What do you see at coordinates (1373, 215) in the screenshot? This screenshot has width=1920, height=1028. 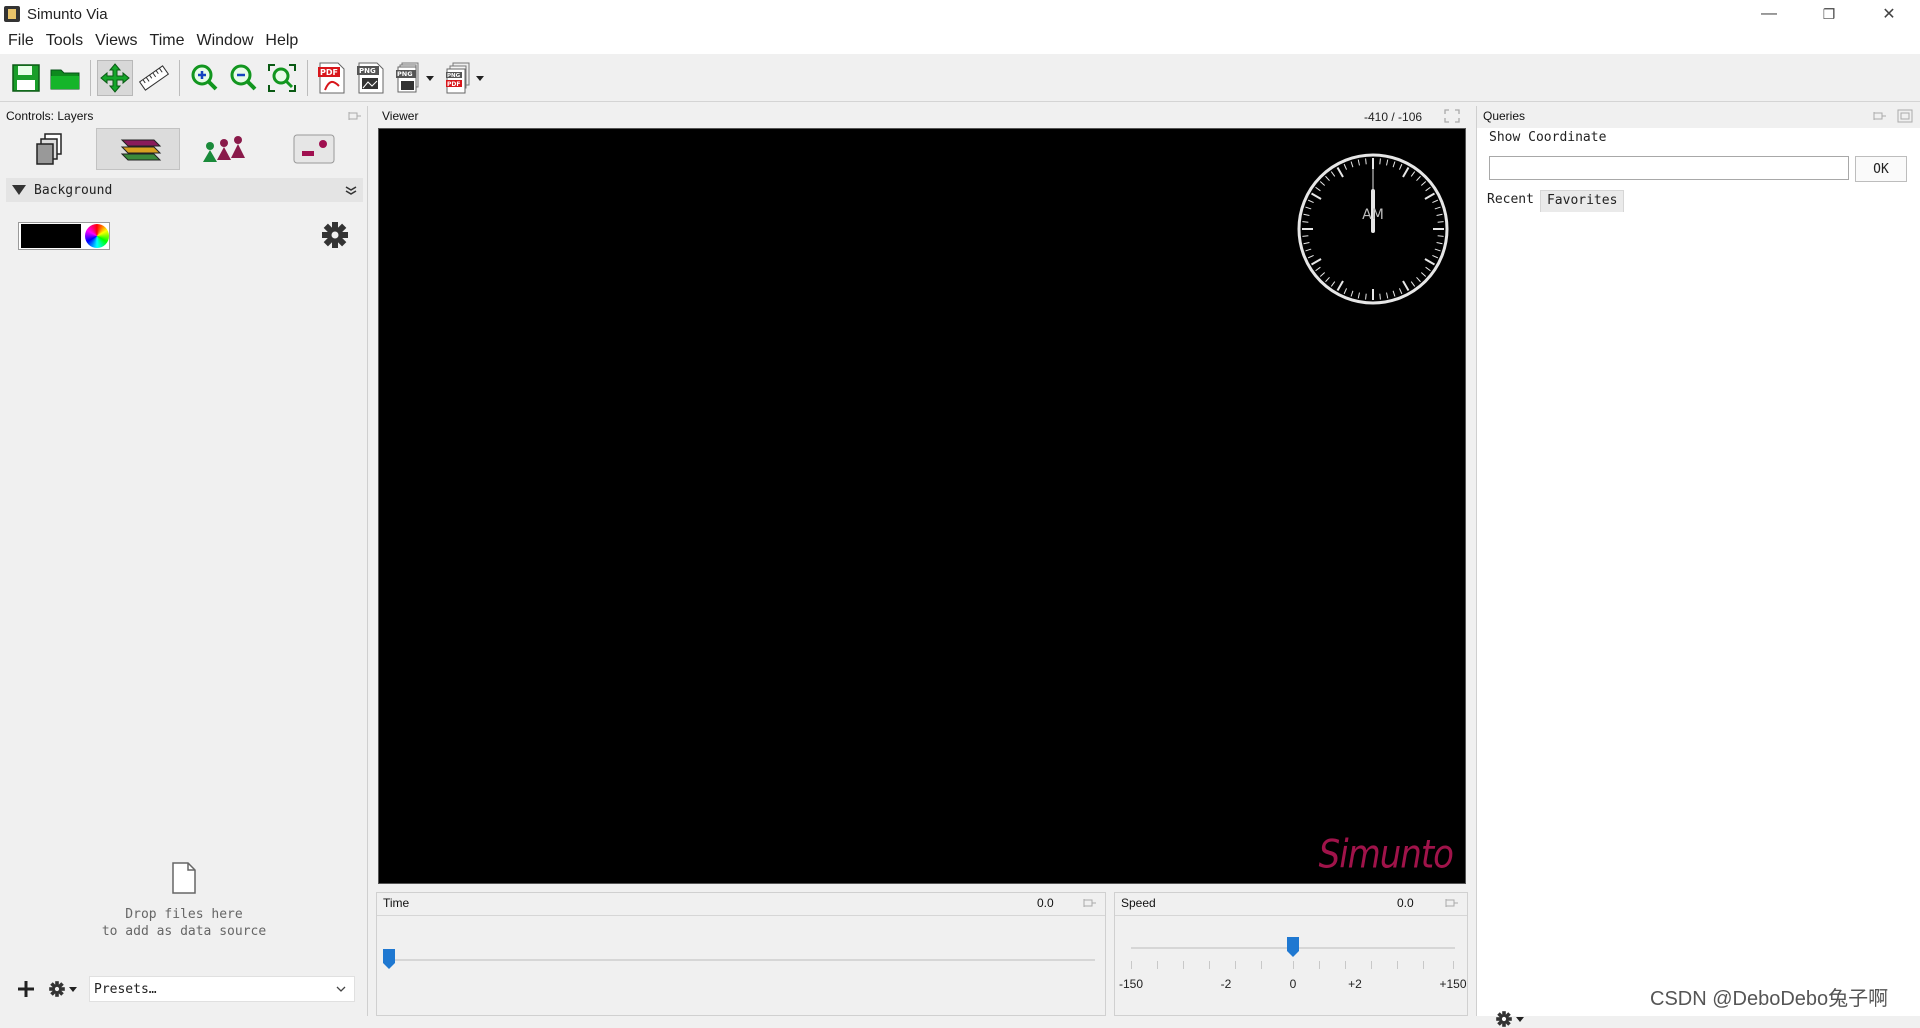 I see `clock-label: AM` at bounding box center [1373, 215].